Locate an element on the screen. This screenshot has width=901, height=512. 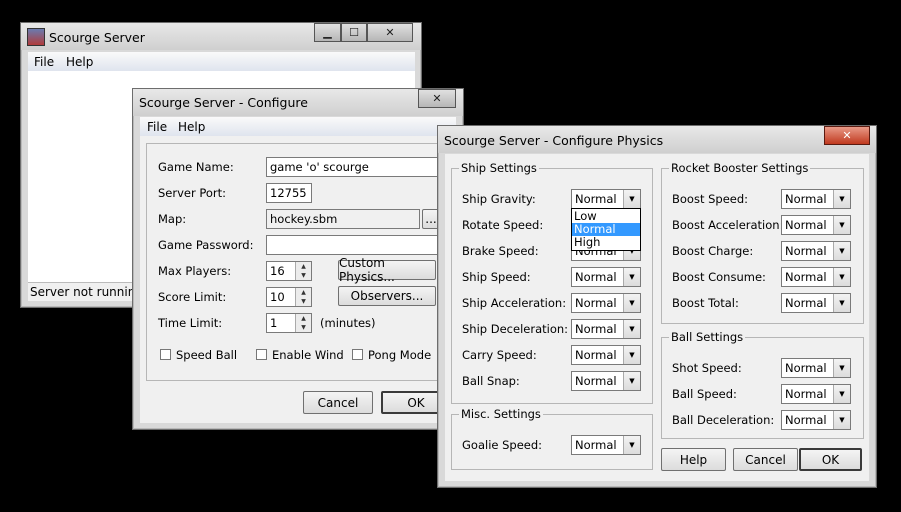
boost-total-label: Boost Total: is located at coordinates (705, 303).